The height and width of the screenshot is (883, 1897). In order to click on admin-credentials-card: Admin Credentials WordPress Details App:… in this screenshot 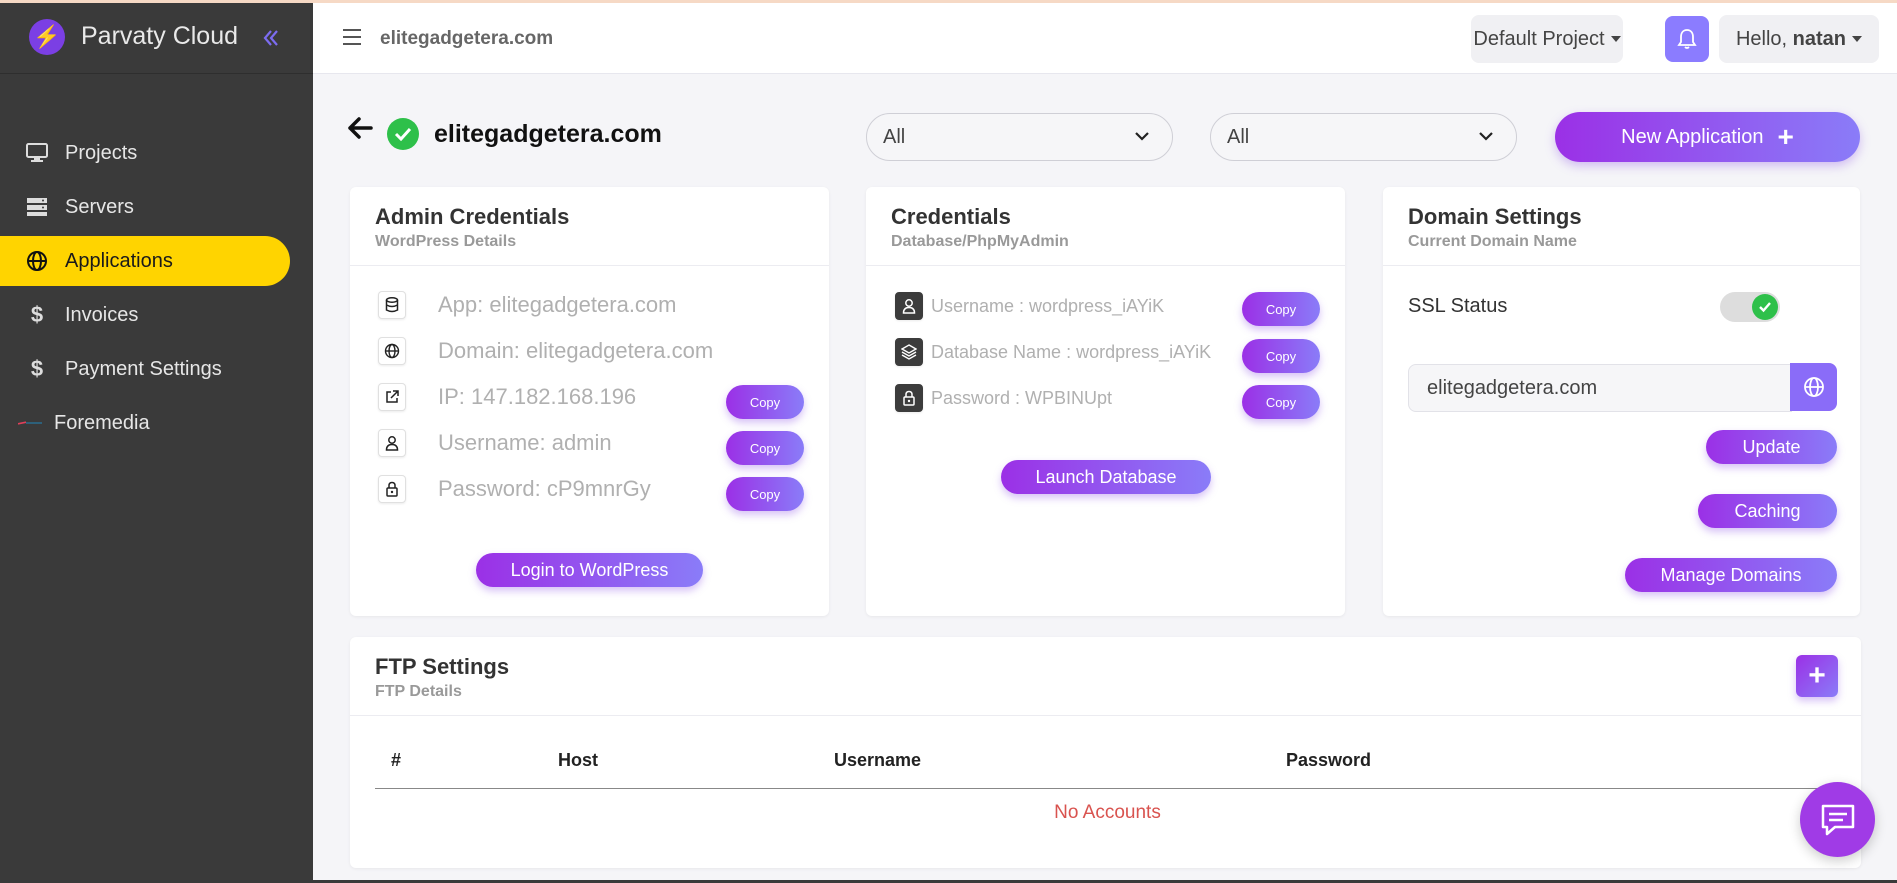, I will do `click(589, 401)`.